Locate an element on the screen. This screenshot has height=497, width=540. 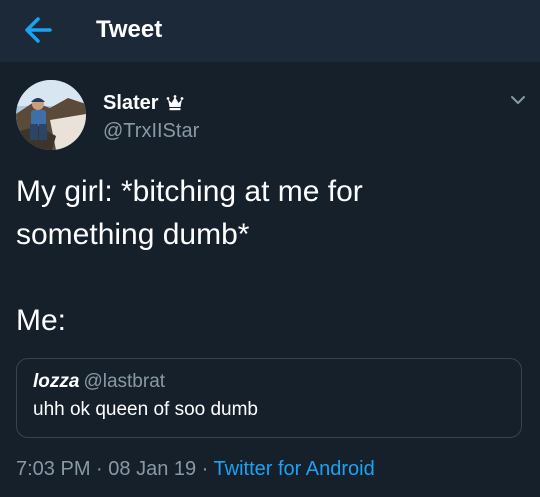
crown-icon is located at coordinates (174, 103).